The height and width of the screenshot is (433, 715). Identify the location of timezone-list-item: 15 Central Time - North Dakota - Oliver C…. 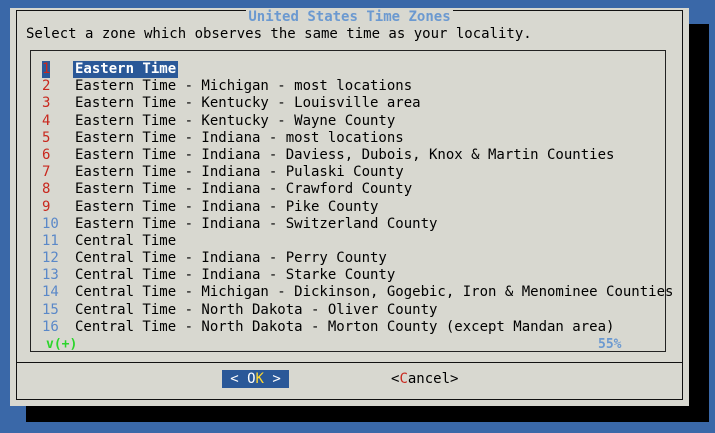
(348, 310).